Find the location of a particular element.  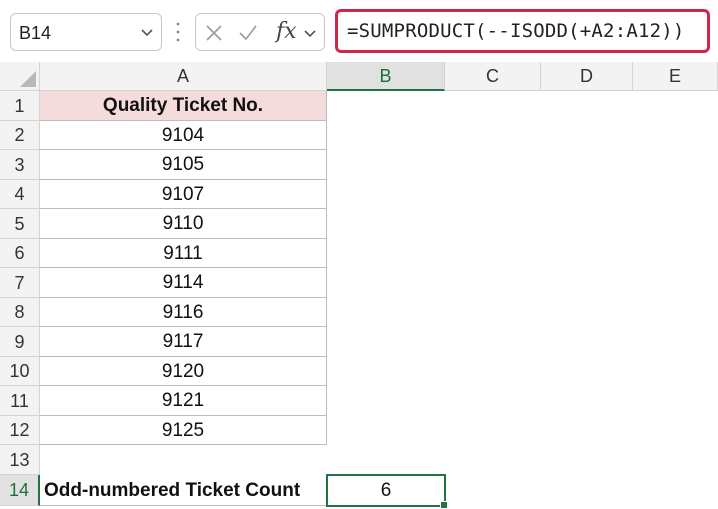

cell-a9: 9117 is located at coordinates (183, 342).